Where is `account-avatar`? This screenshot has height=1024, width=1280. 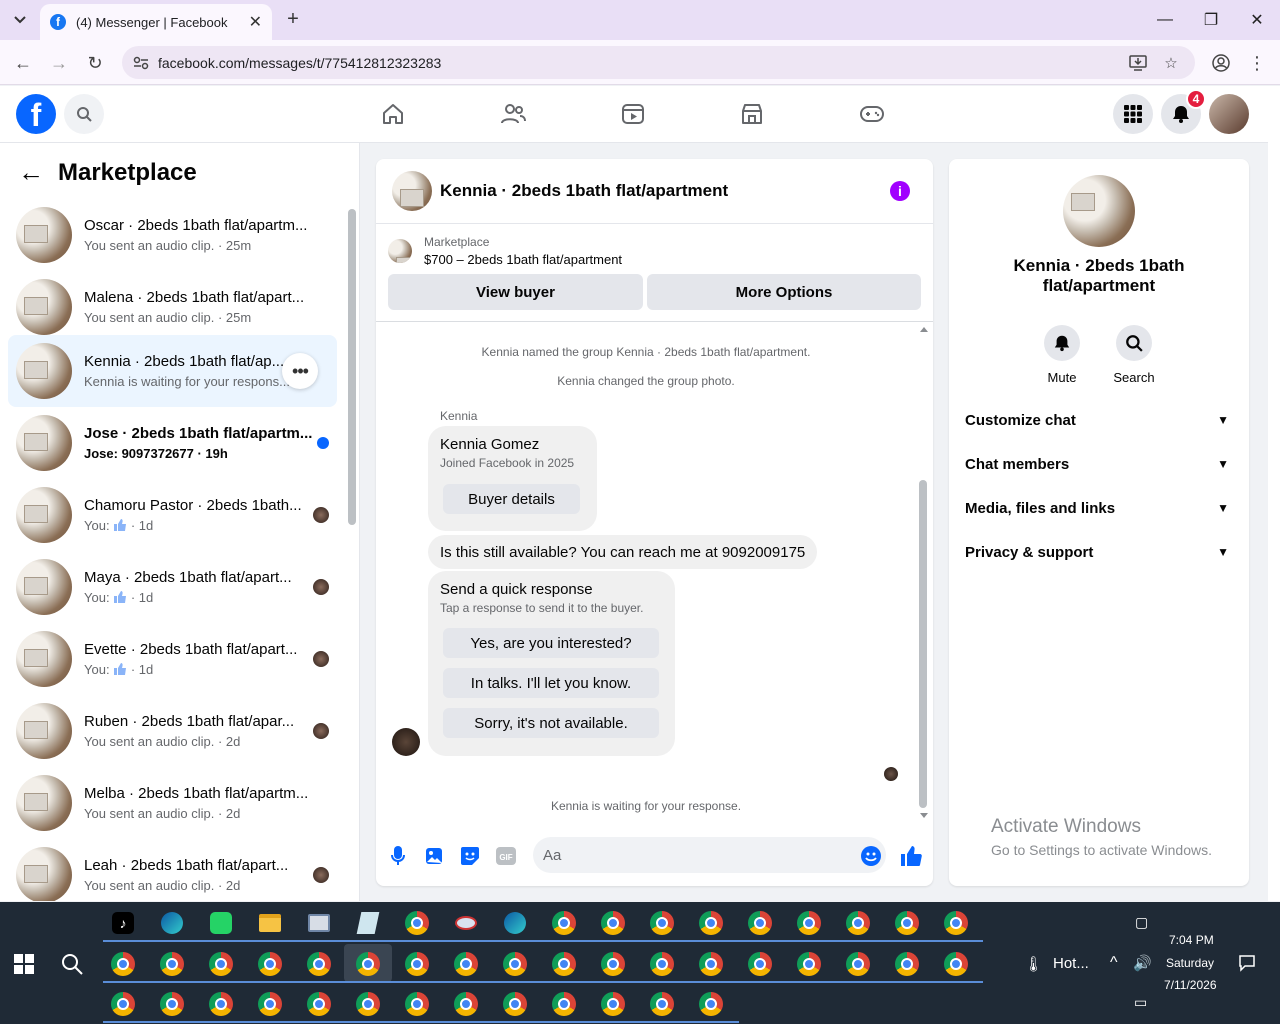
account-avatar is located at coordinates (1229, 114).